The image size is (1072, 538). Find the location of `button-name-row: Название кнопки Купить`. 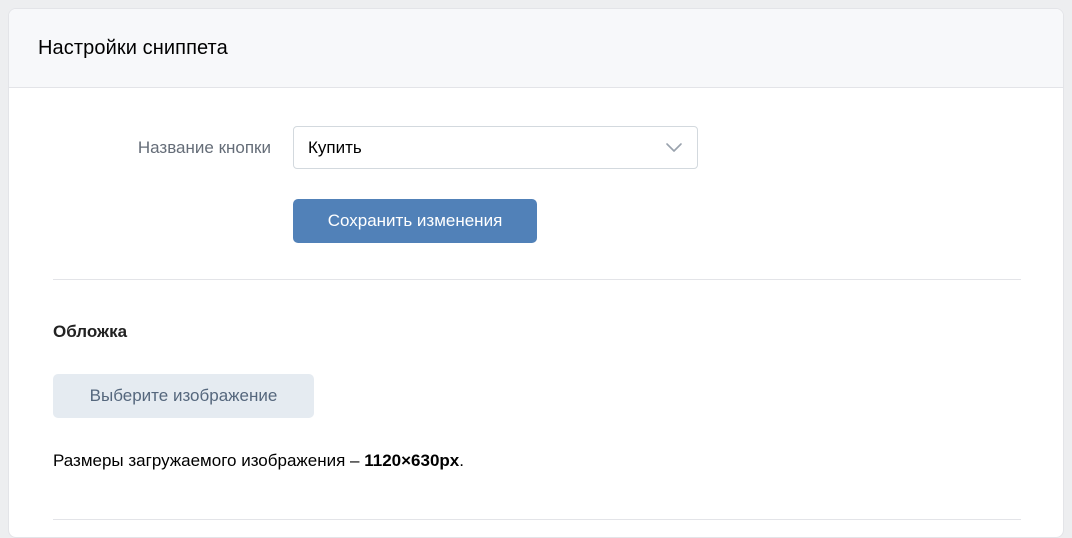

button-name-row: Название кнопки Купить is located at coordinates (536, 148).